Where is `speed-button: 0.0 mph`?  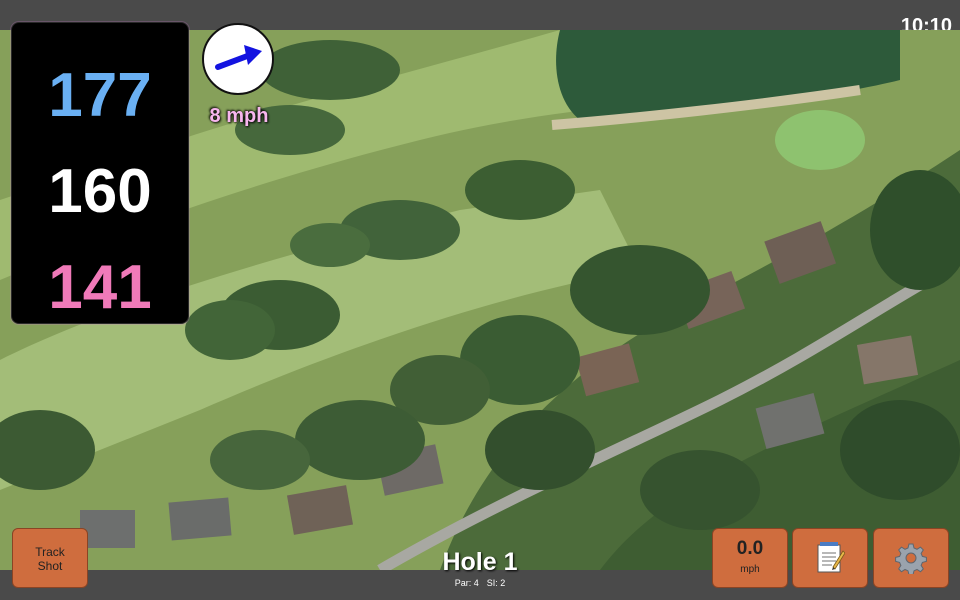
speed-button: 0.0 mph is located at coordinates (750, 558).